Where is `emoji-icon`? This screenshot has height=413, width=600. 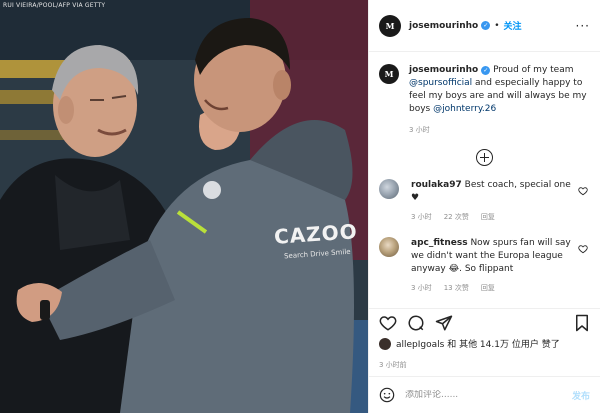
emoji-icon is located at coordinates (387, 395).